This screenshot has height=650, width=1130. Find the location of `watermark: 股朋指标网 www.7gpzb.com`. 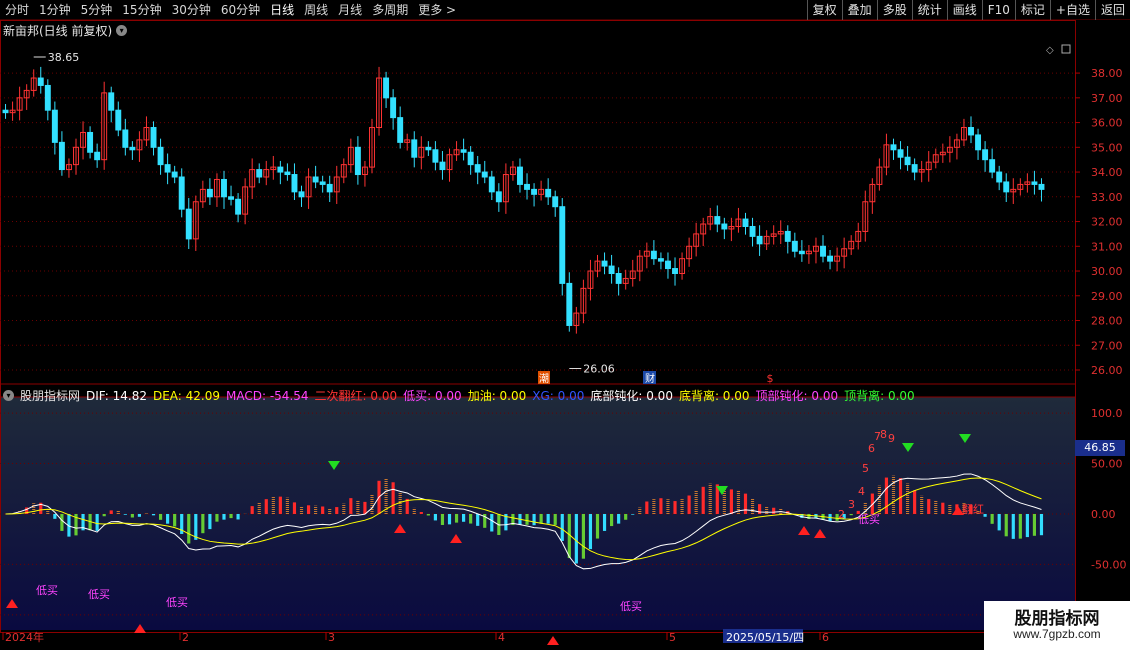

watermark: 股朋指标网 www.7gpzb.com is located at coordinates (1057, 625).